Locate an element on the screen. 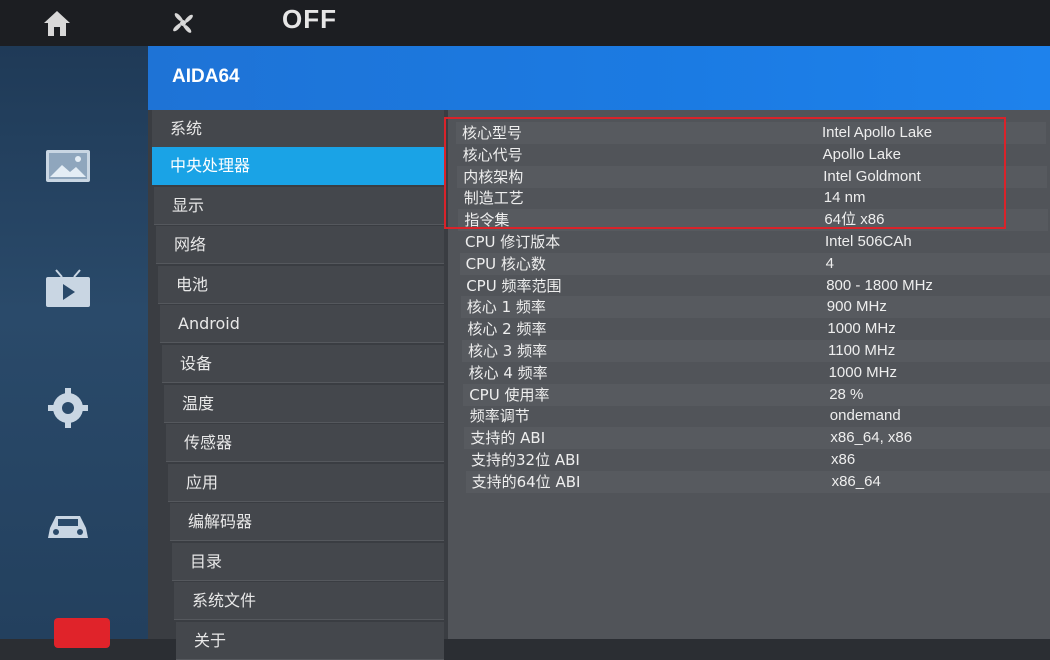 The height and width of the screenshot is (660, 1050). nav-item: 设备 is located at coordinates (303, 364).